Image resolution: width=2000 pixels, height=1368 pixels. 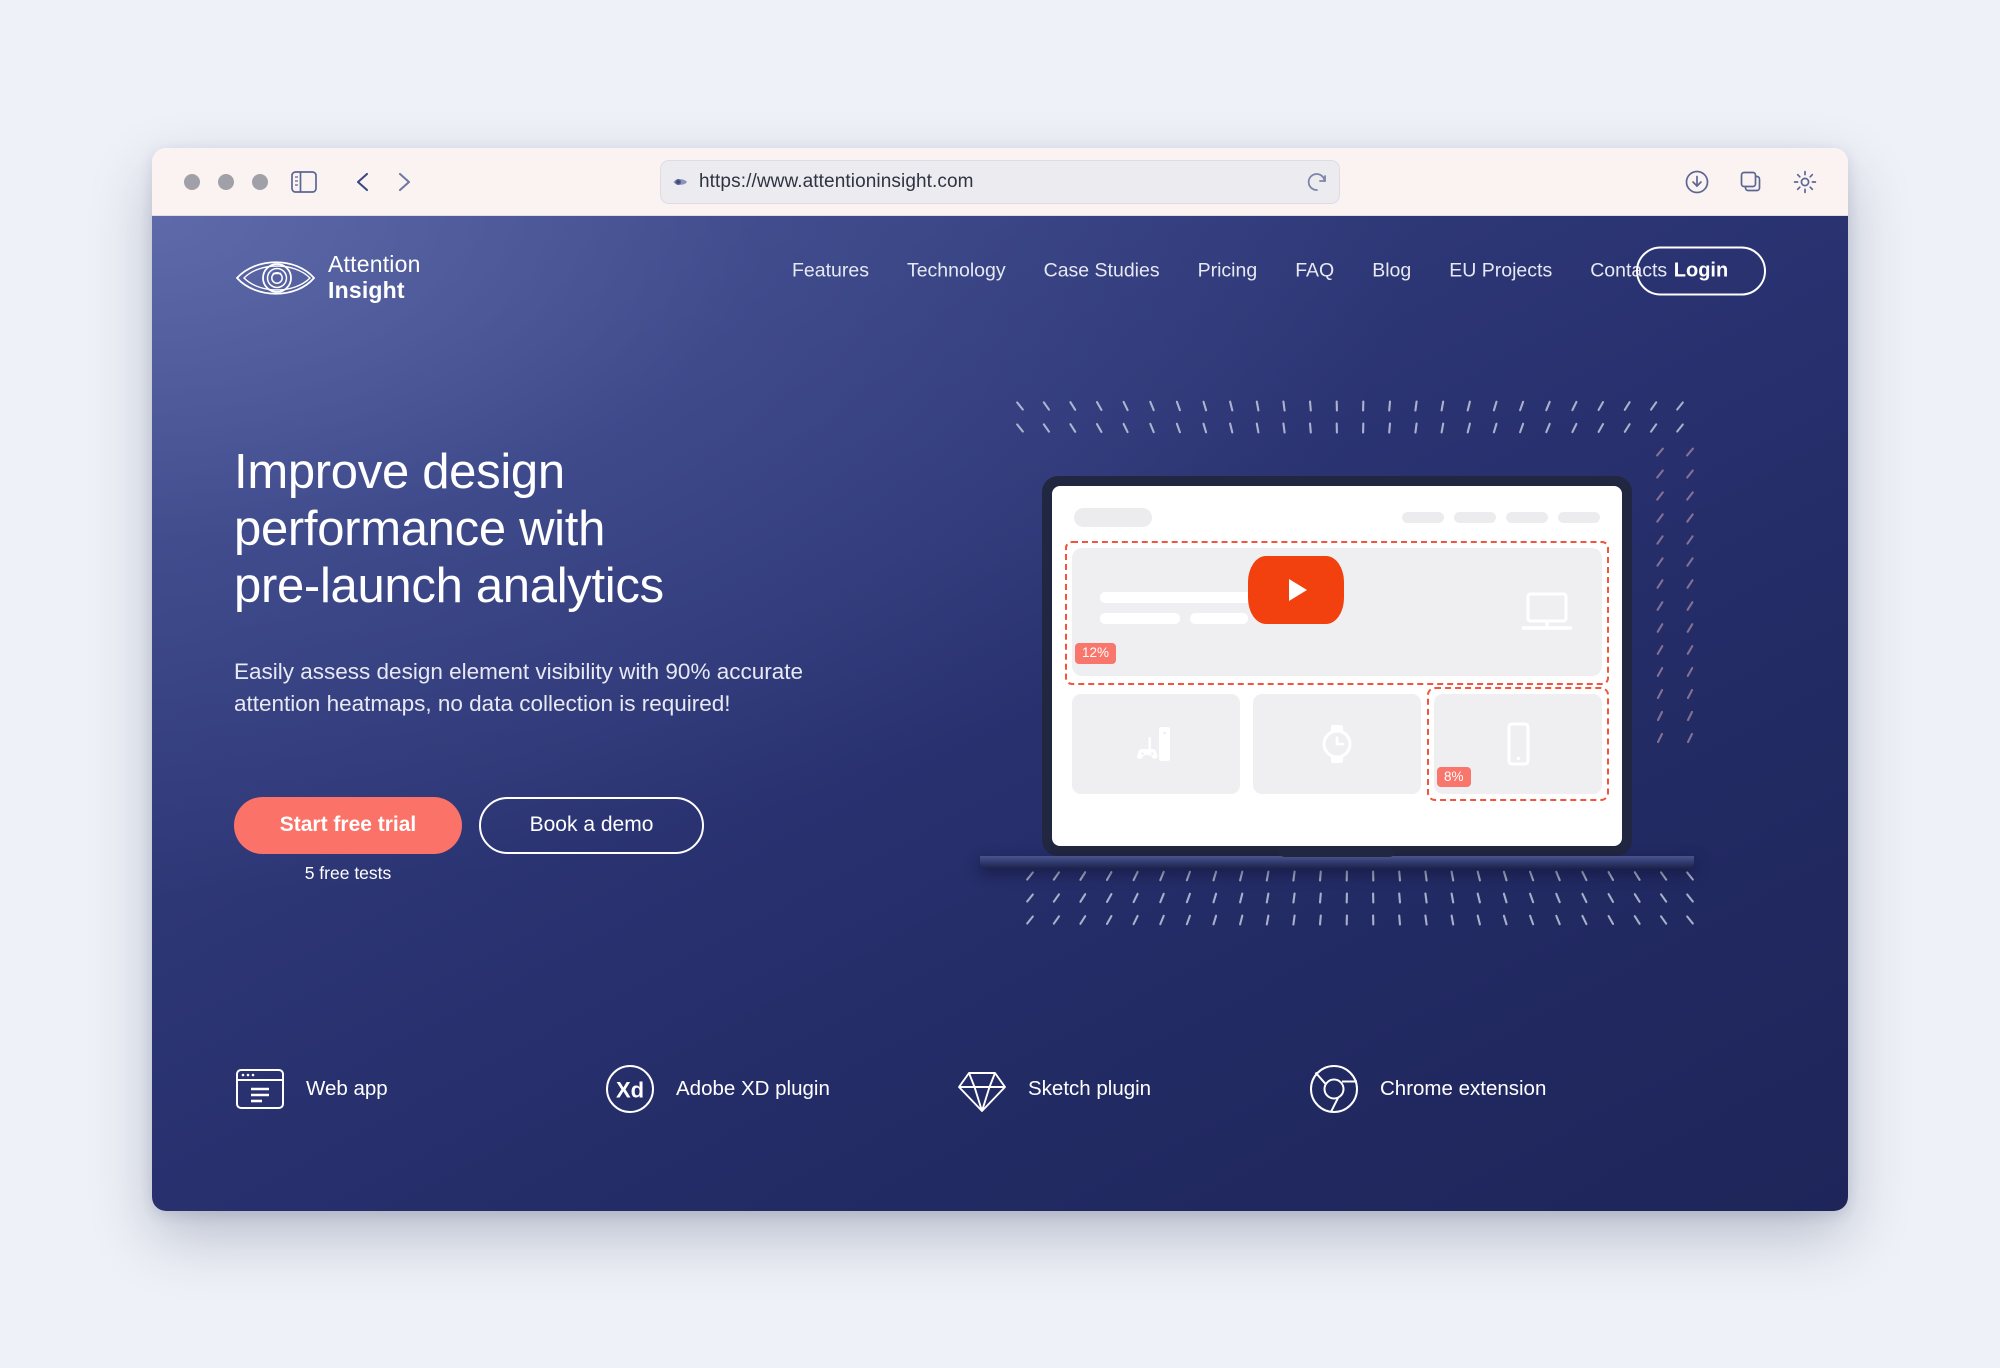 What do you see at coordinates (1501, 517) in the screenshot?
I see `mockup-nav-placeholders` at bounding box center [1501, 517].